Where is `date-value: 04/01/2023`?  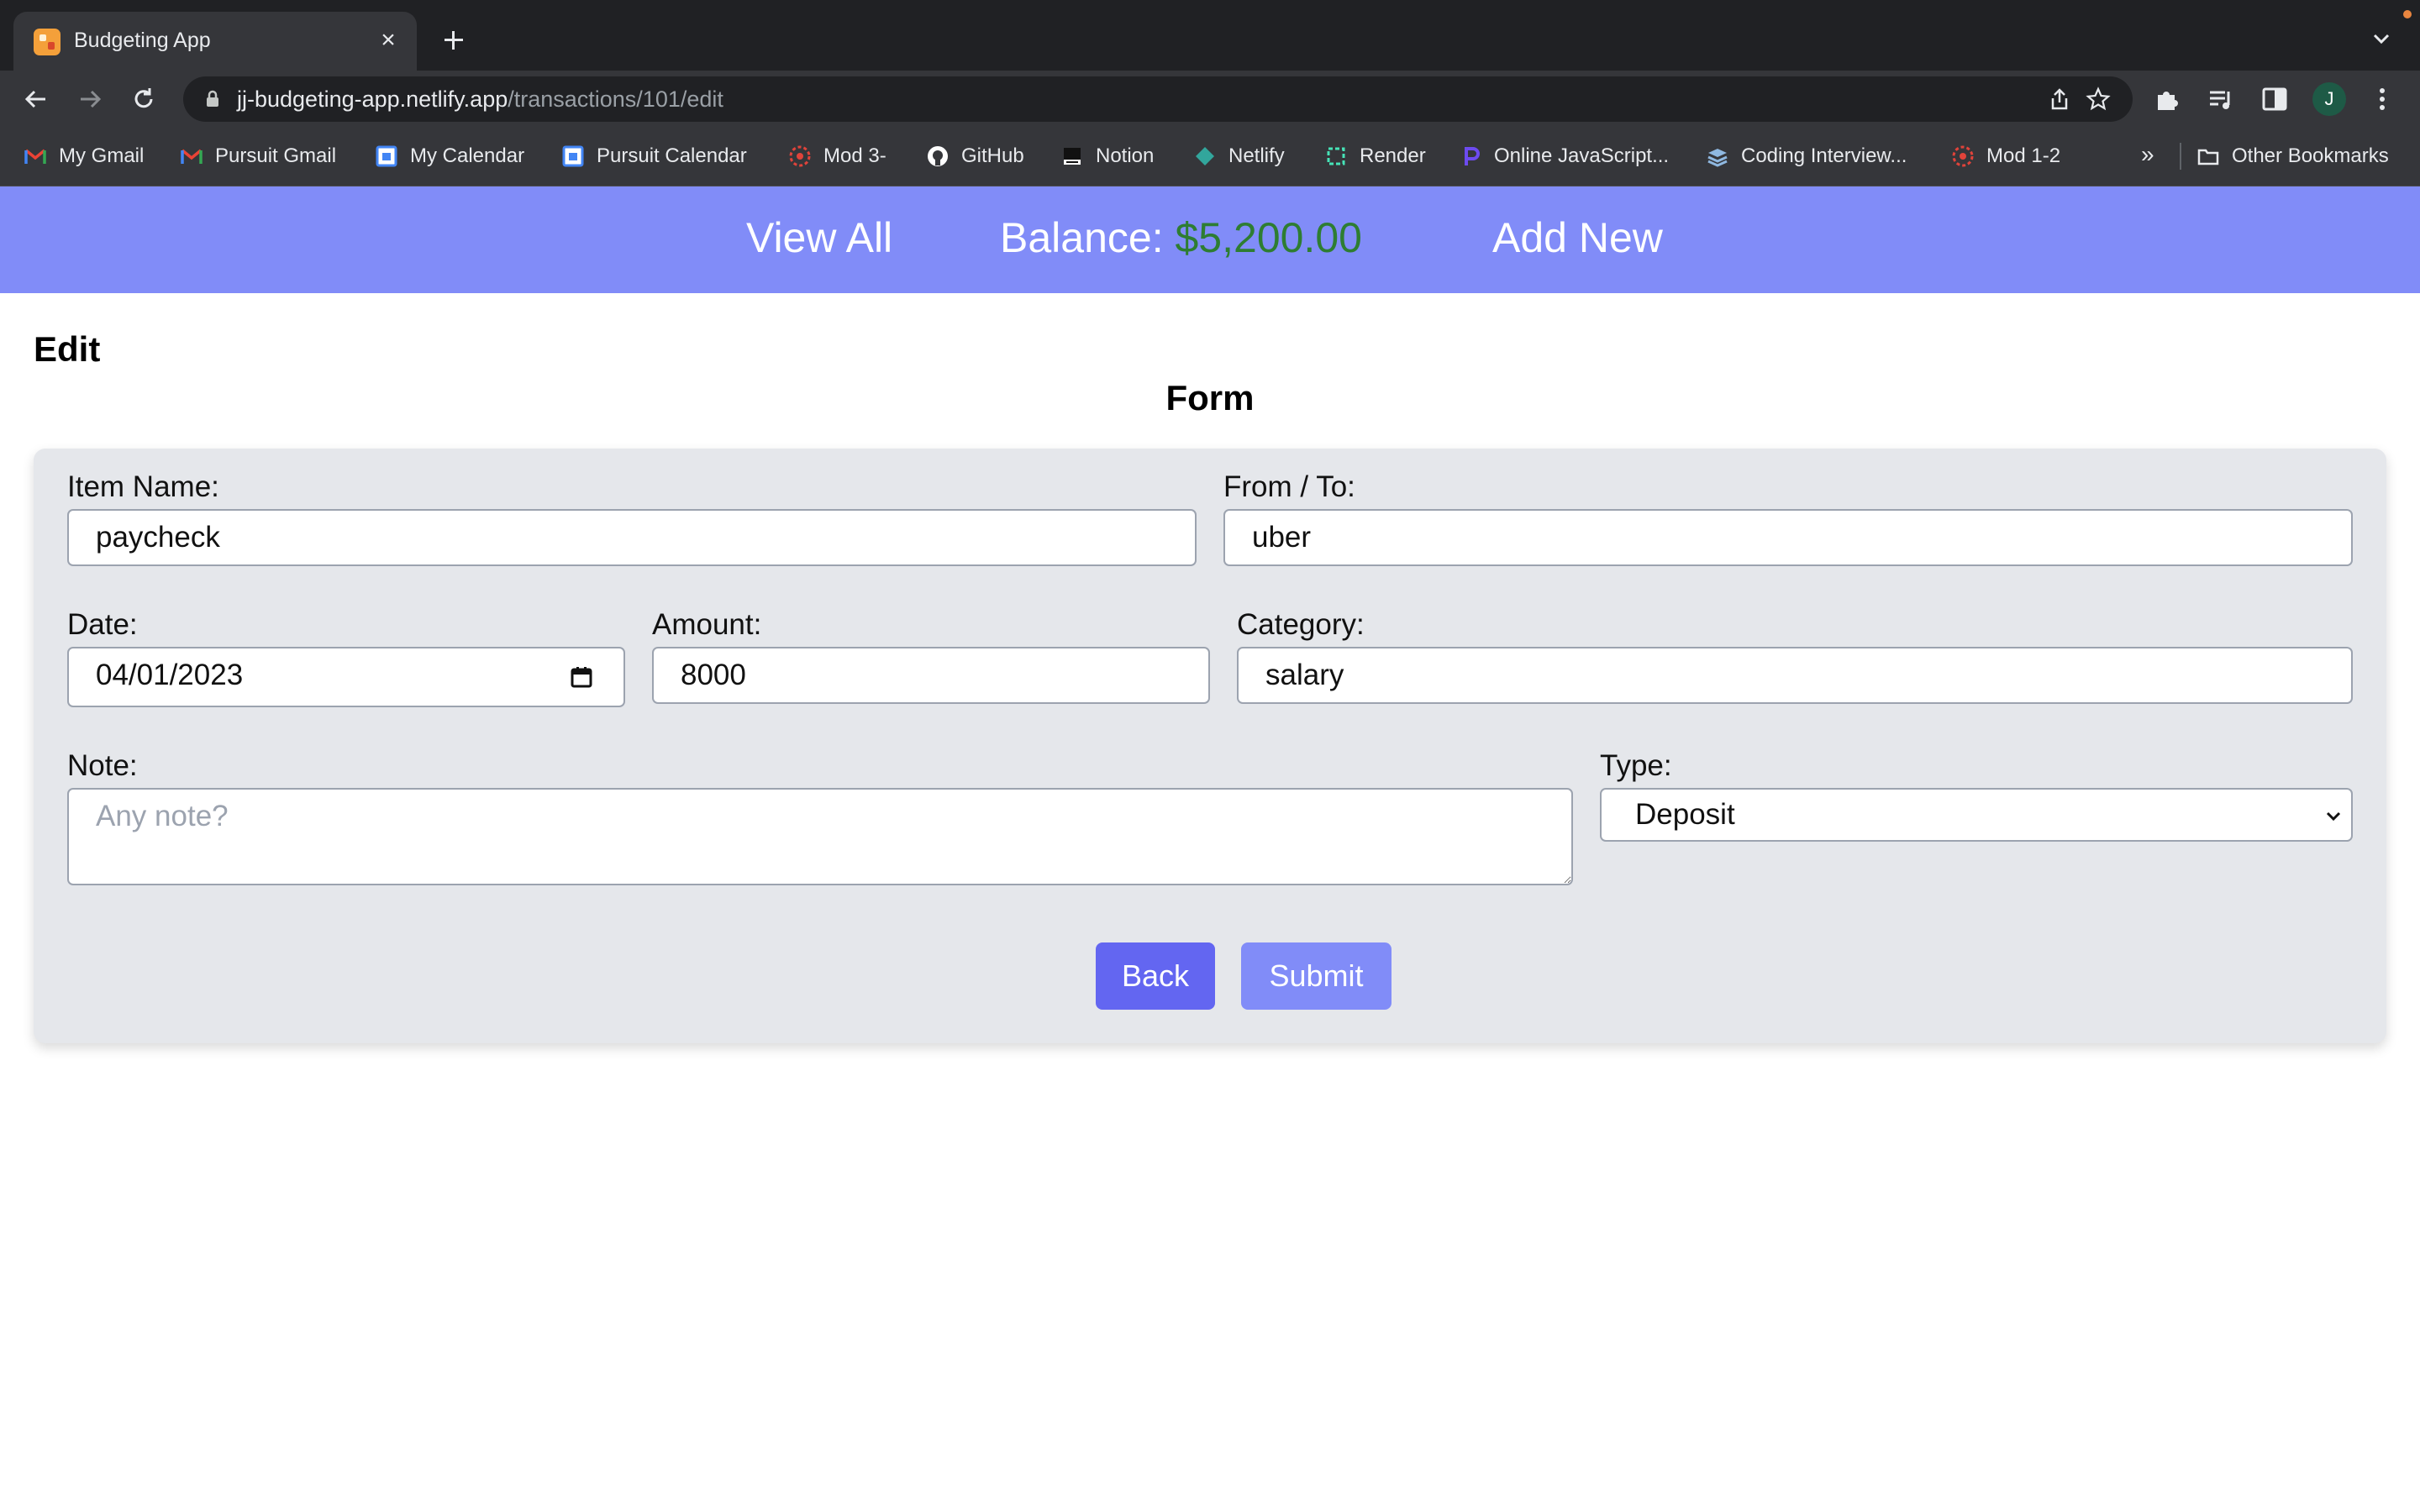 date-value: 04/01/2023 is located at coordinates (170, 675).